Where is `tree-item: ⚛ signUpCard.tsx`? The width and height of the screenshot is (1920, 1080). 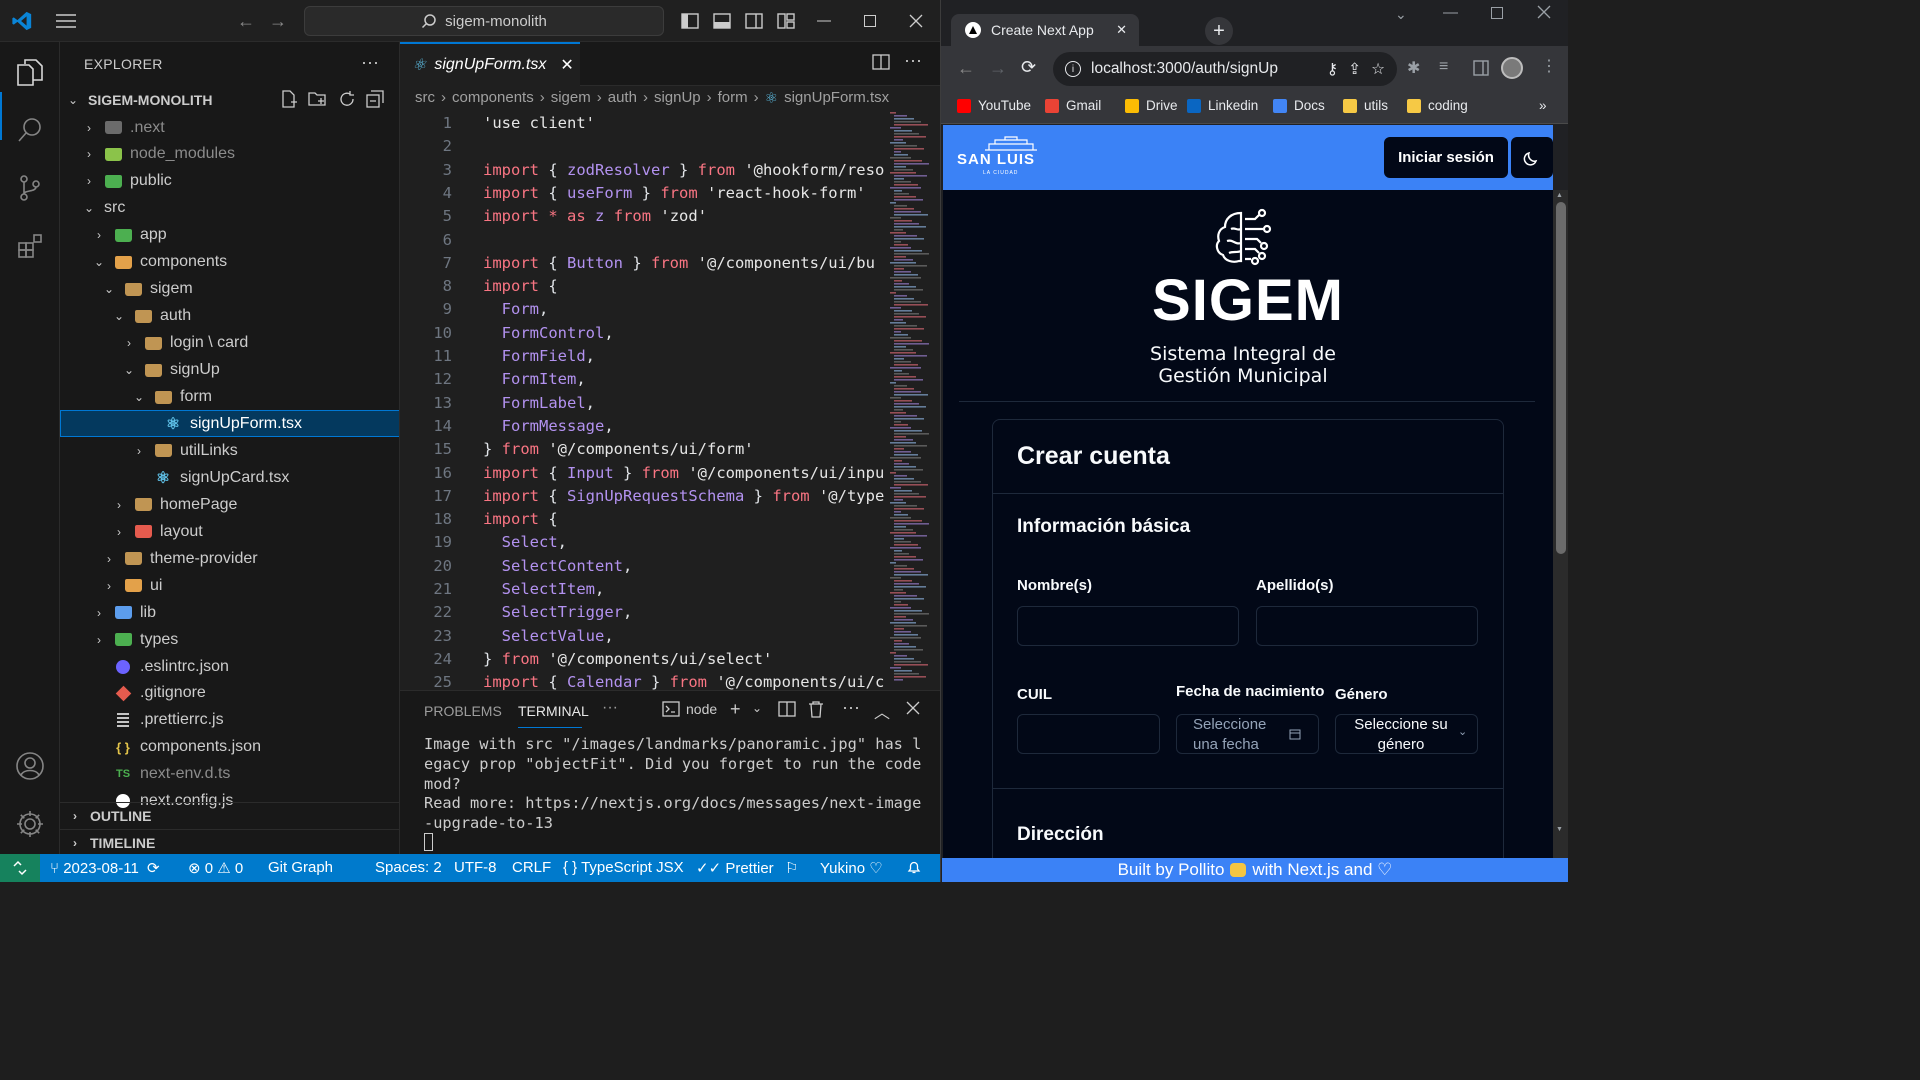 tree-item: ⚛ signUpCard.tsx is located at coordinates (229, 477).